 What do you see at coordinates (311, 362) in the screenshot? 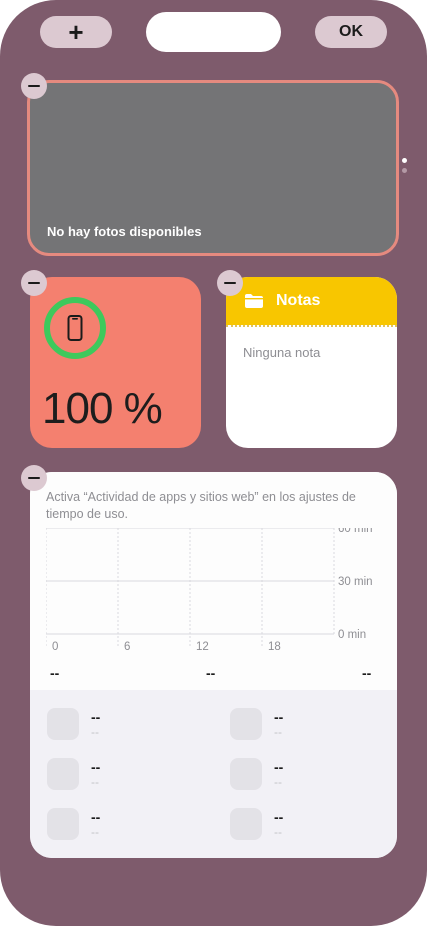
I see `notes-widget: Notas Ninguna nota` at bounding box center [311, 362].